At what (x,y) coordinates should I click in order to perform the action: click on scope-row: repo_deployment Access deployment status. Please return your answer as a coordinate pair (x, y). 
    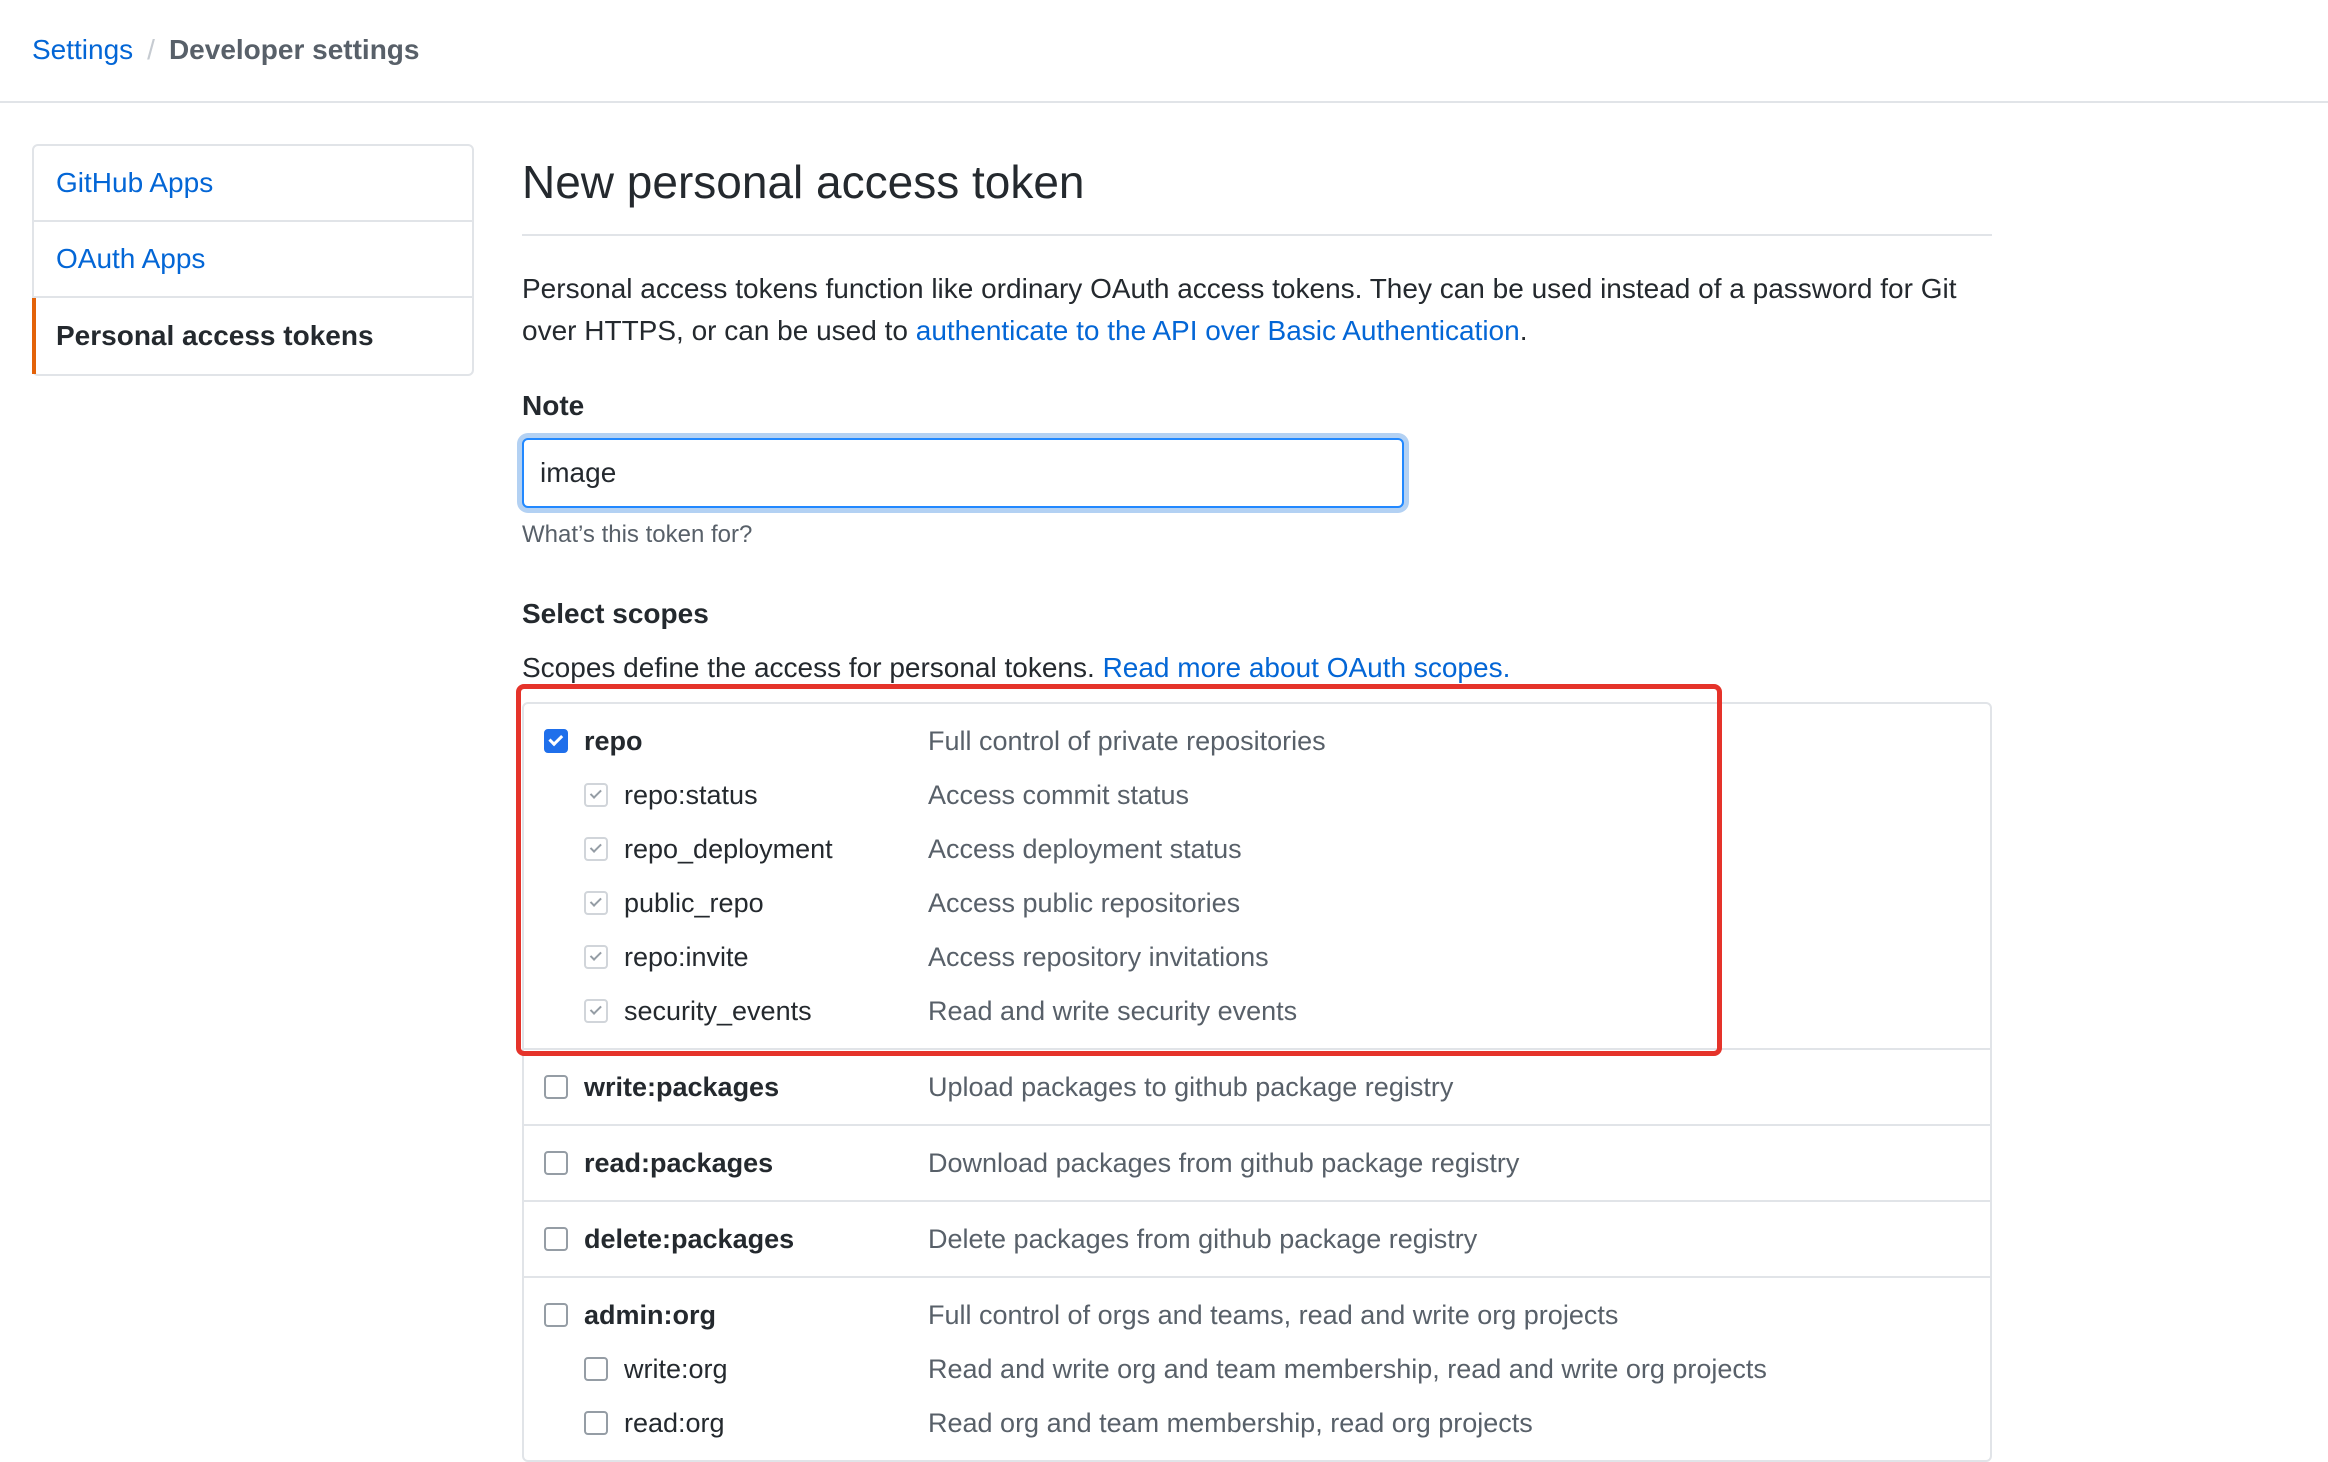
    Looking at the image, I should click on (1257, 849).